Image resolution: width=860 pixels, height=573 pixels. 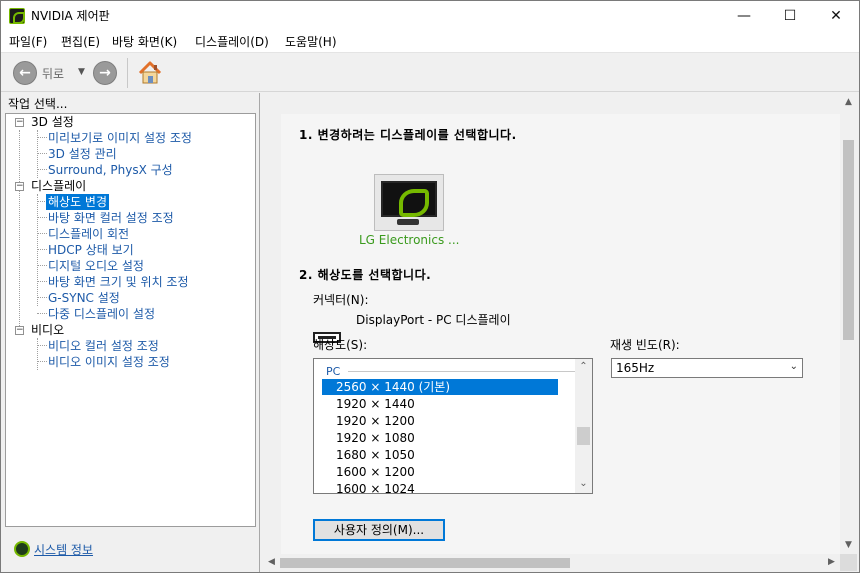 What do you see at coordinates (365, 275) in the screenshot?
I see `step2-title: 2. 해상도를 선택합니다.` at bounding box center [365, 275].